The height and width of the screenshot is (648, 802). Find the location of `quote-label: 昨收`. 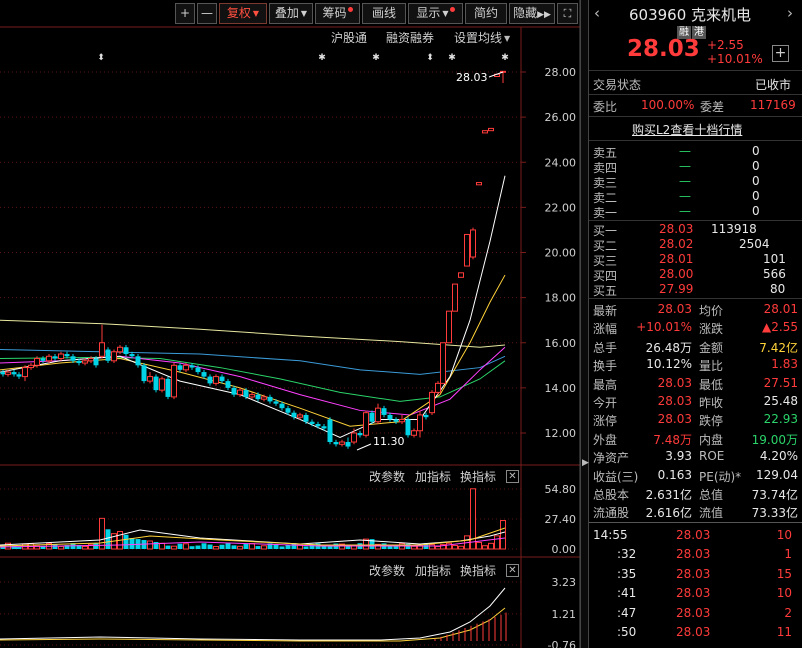

quote-label: 昨收 is located at coordinates (711, 403).